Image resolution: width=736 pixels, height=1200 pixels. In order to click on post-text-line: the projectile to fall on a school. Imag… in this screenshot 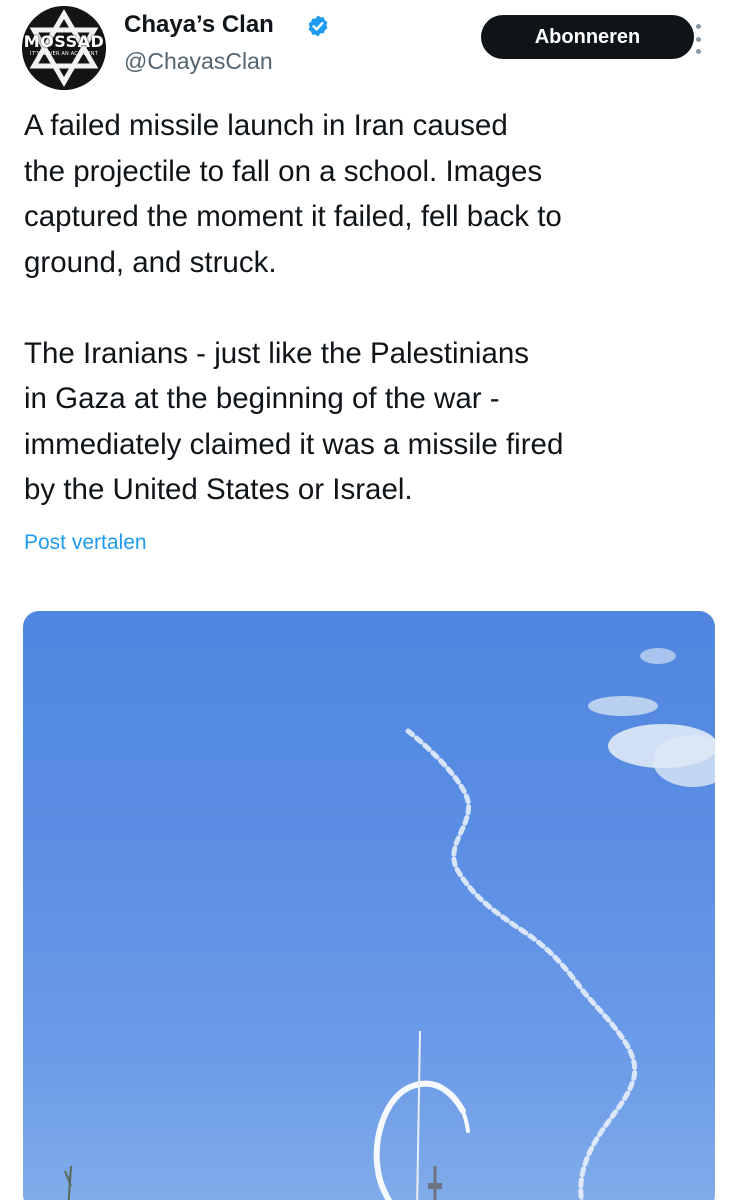, I will do `click(283, 171)`.